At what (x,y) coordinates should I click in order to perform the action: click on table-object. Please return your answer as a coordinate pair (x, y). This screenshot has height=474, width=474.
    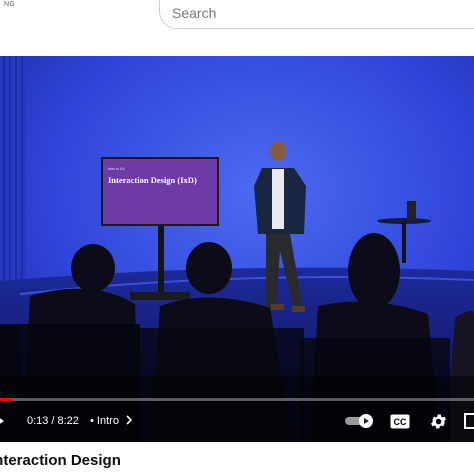
    Looking at the image, I should click on (411, 210).